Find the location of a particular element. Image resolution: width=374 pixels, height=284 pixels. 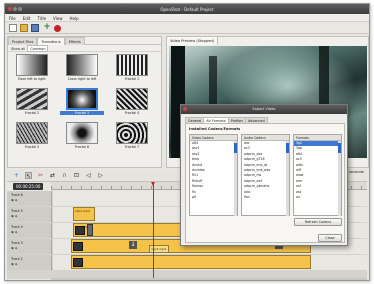

timeline-clip is located at coordinates (191, 262).